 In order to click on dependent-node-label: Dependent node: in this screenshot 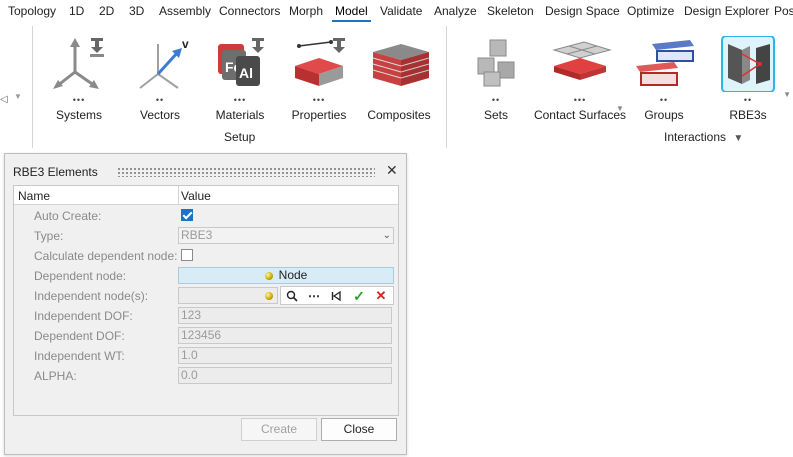, I will do `click(80, 276)`.